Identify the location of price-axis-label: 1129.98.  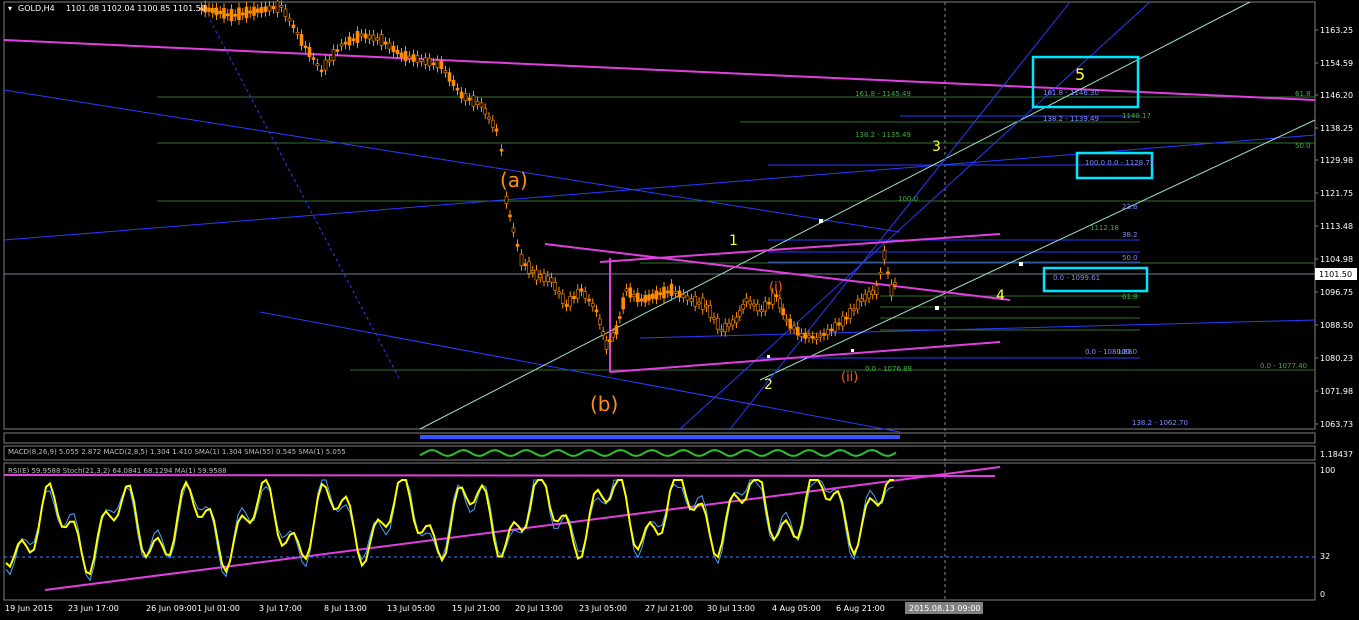
(1336, 160).